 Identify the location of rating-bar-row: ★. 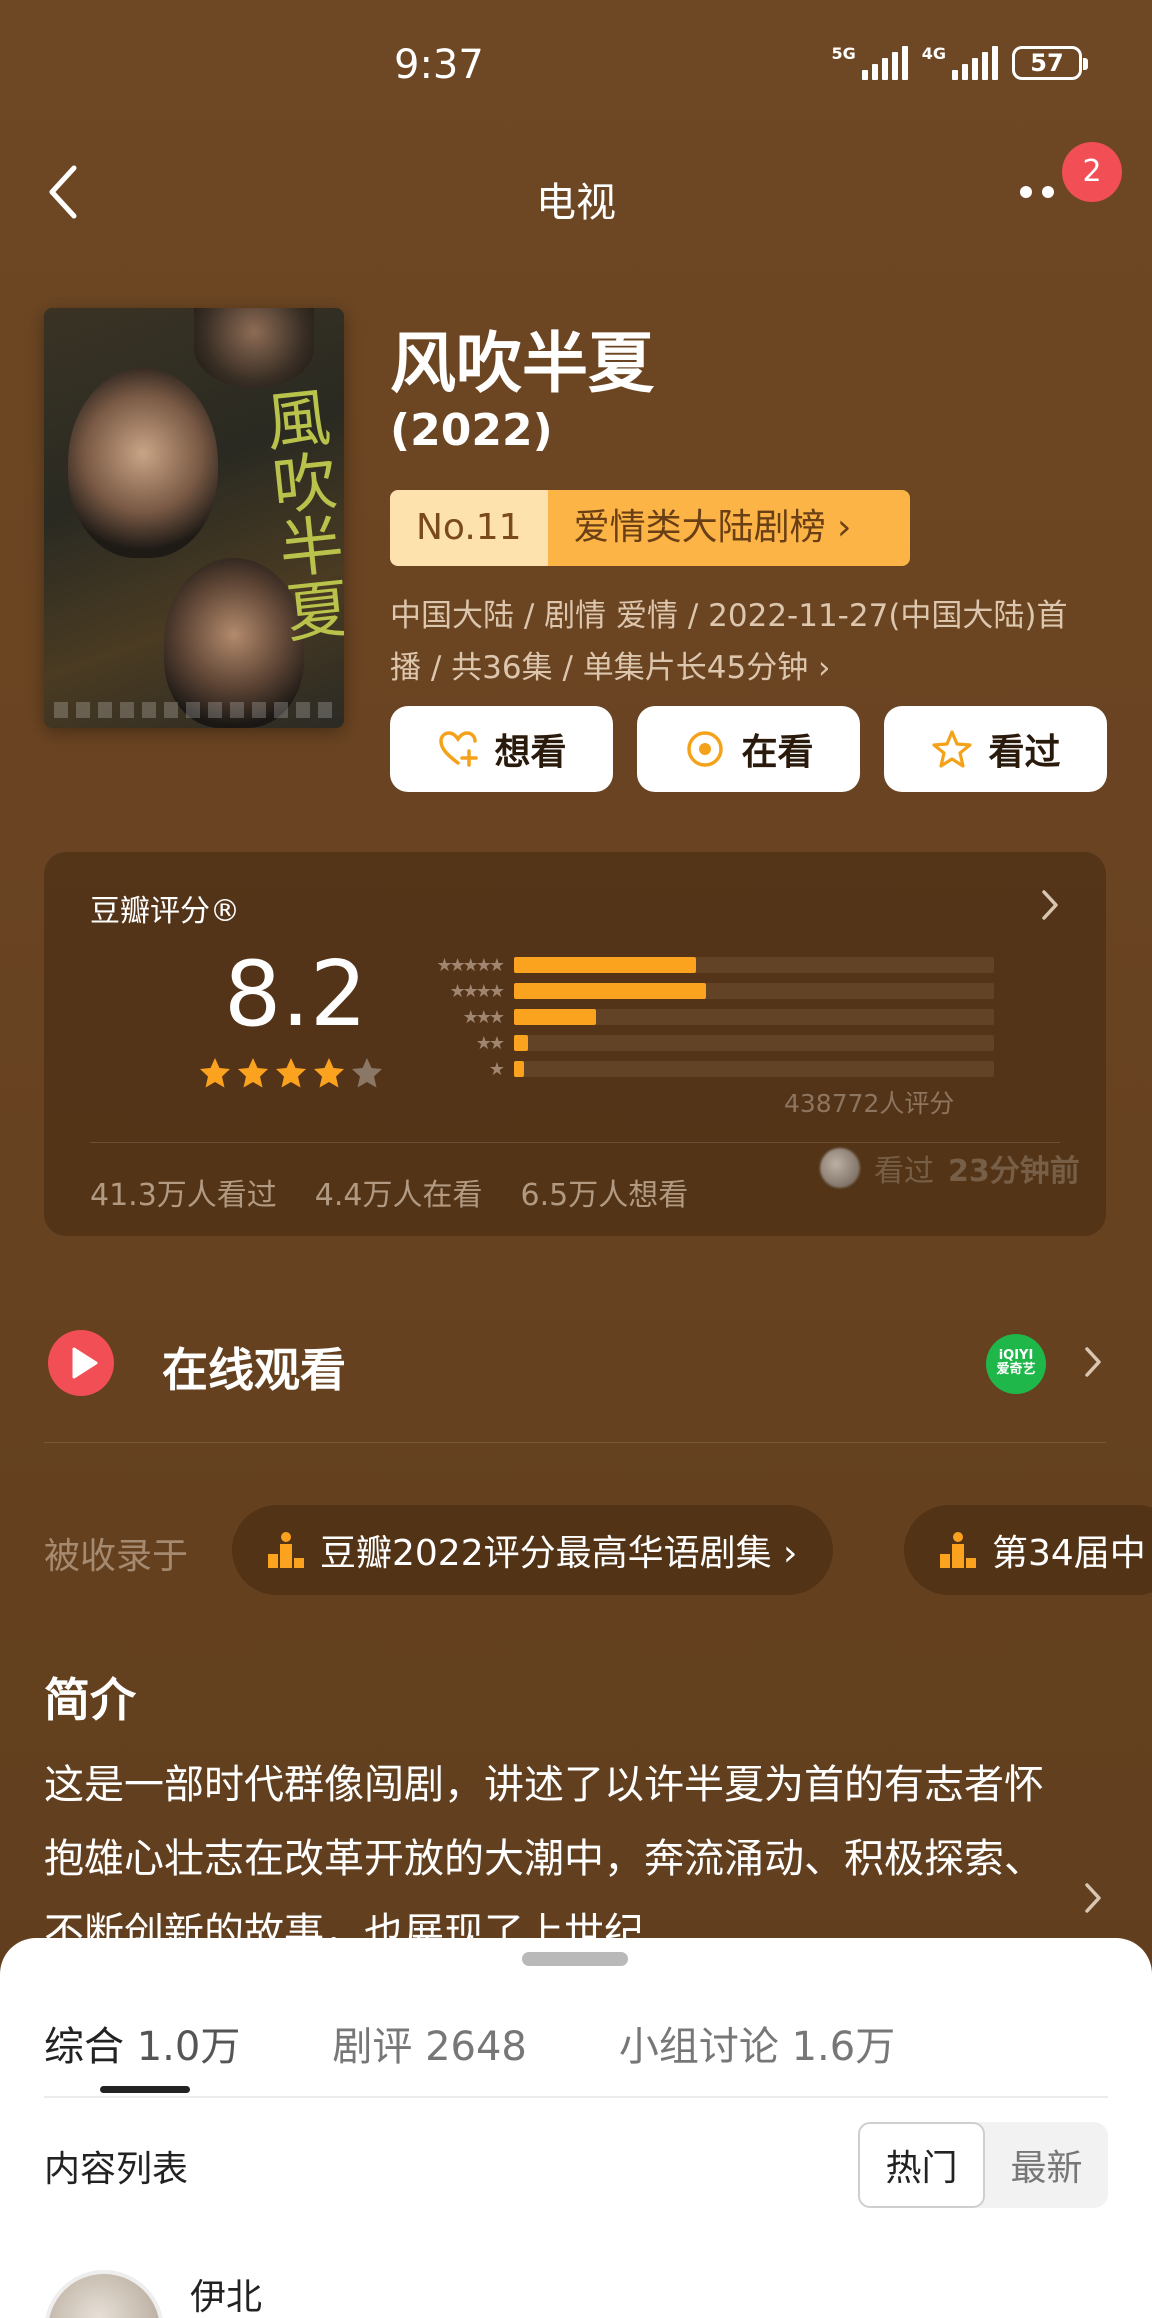
(704, 1069).